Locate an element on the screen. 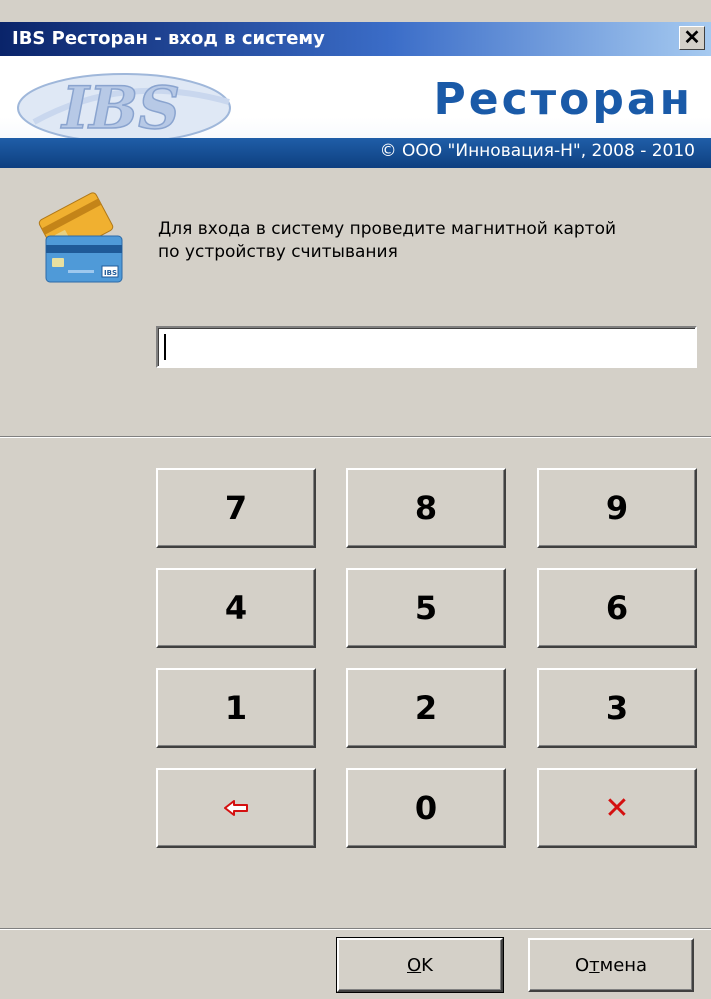 This screenshot has height=999, width=711. key-2: 2 is located at coordinates (426, 708).